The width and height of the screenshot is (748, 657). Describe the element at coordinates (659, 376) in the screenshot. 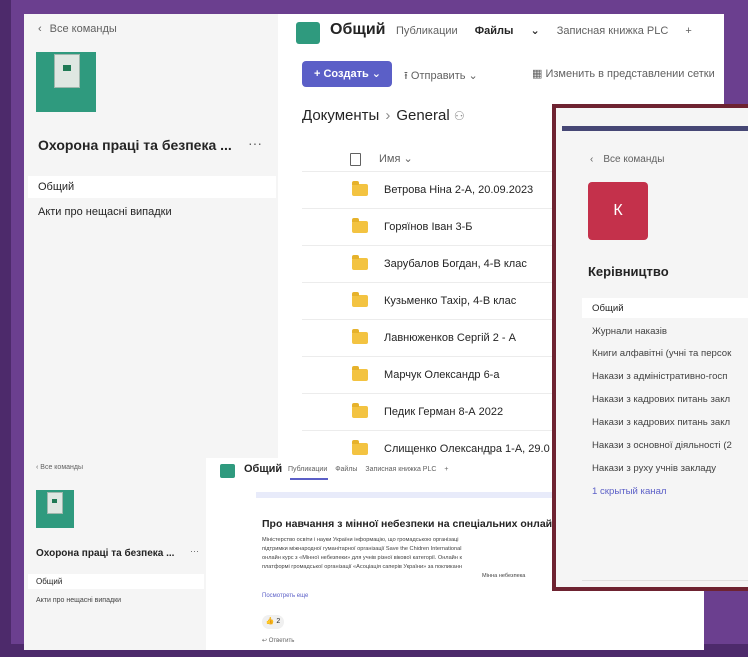

I see `channel-item: Накази з адміністративно-госп` at that location.